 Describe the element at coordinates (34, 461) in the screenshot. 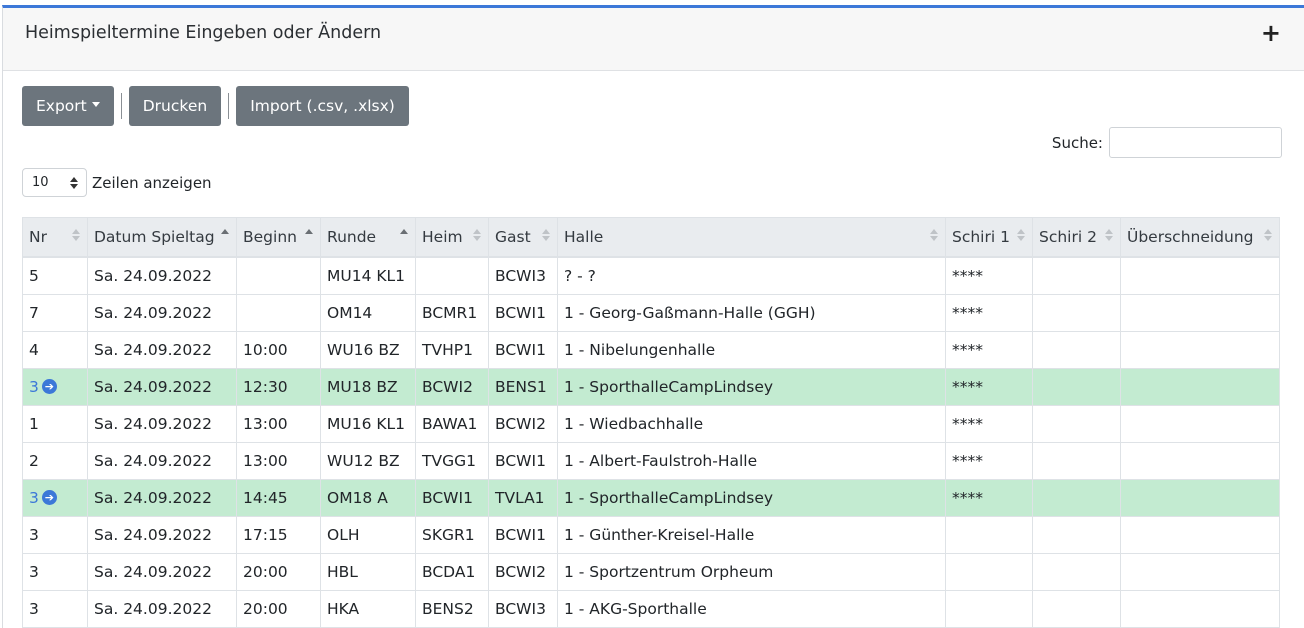

I see `nr-value: 2` at that location.